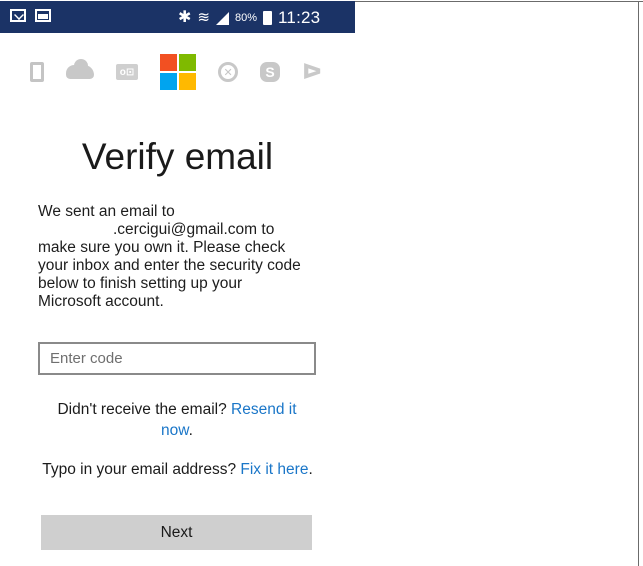  What do you see at coordinates (37, 72) in the screenshot?
I see `office-icon` at bounding box center [37, 72].